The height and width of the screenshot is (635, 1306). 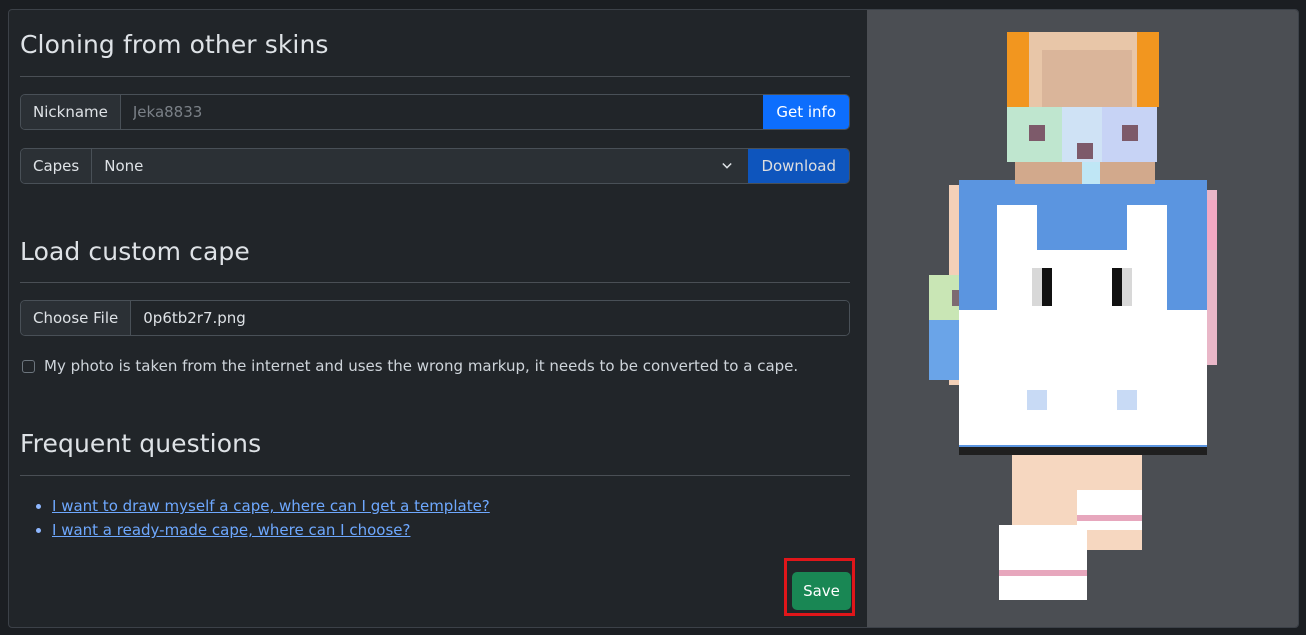 I want to click on nickname-label: Nickname, so click(x=71, y=112).